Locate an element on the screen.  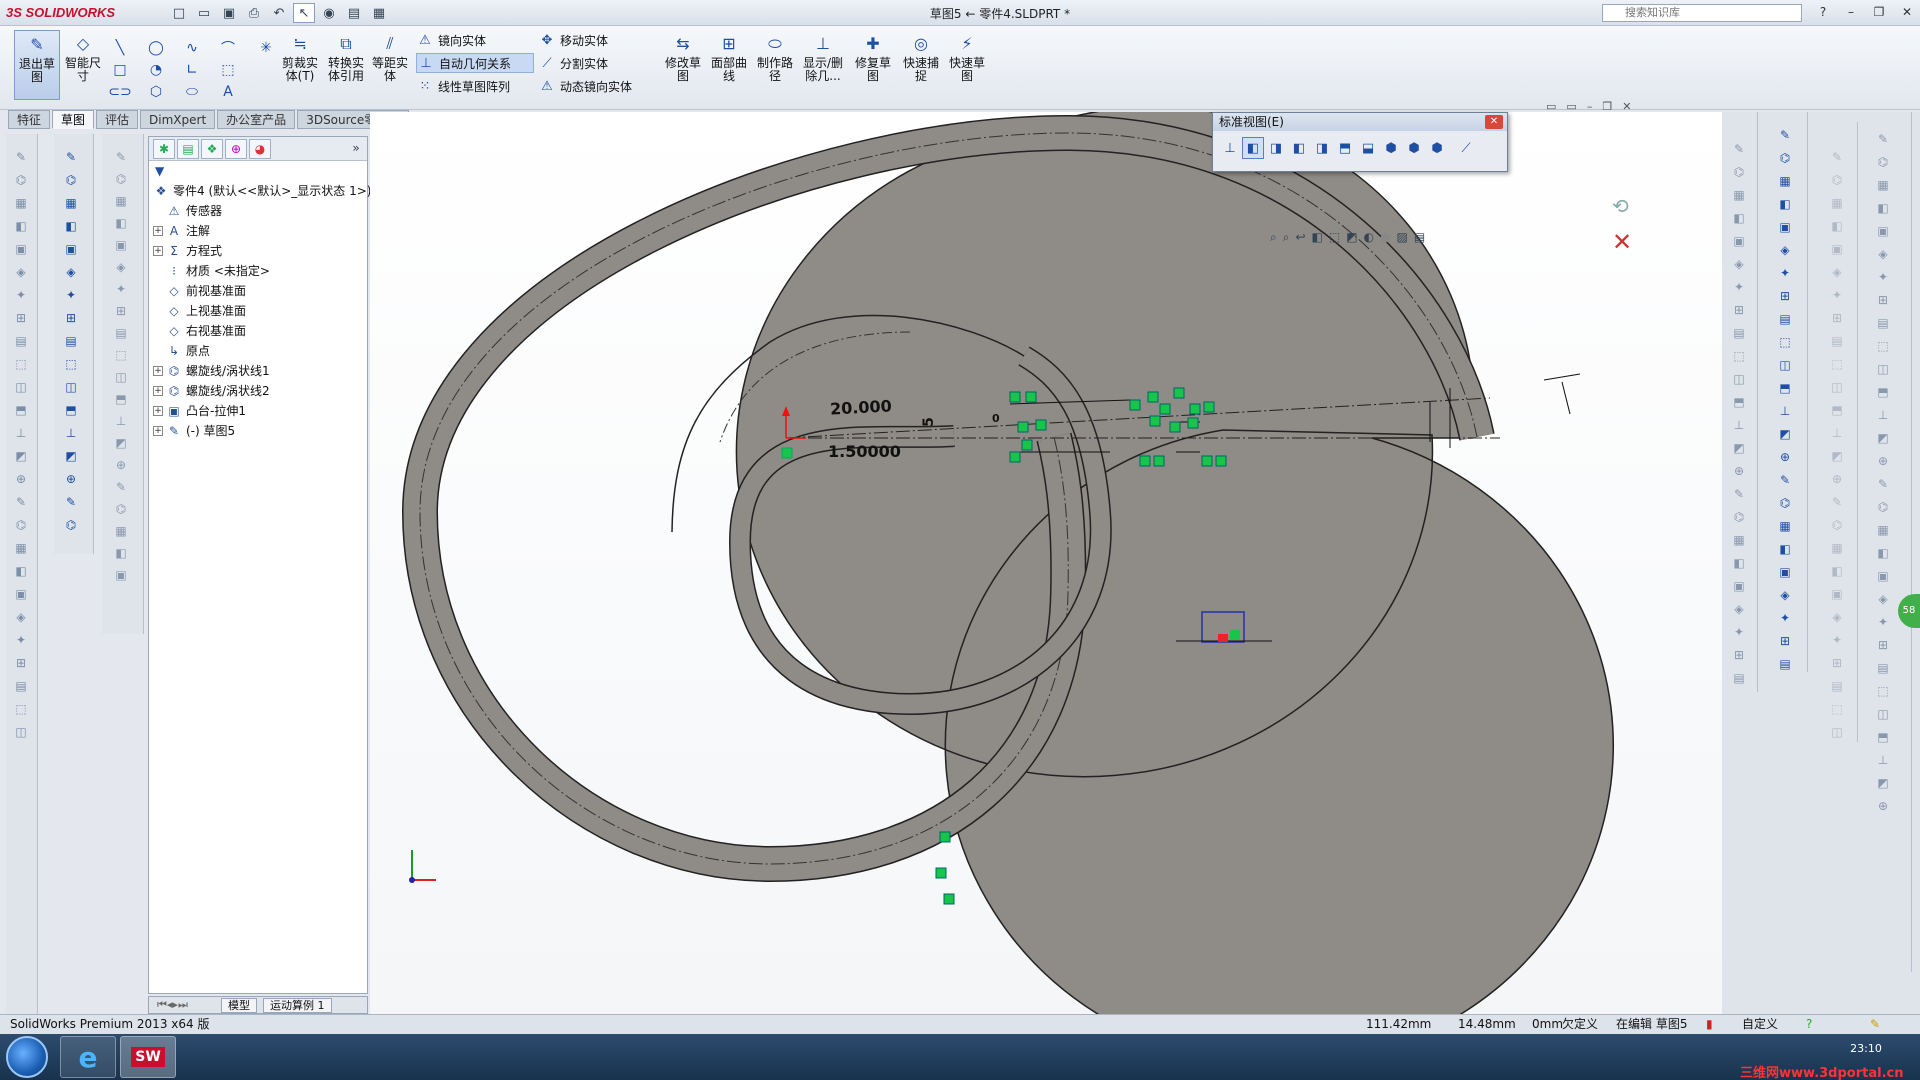
scene-icon: ▨ is located at coordinates (1402, 240).